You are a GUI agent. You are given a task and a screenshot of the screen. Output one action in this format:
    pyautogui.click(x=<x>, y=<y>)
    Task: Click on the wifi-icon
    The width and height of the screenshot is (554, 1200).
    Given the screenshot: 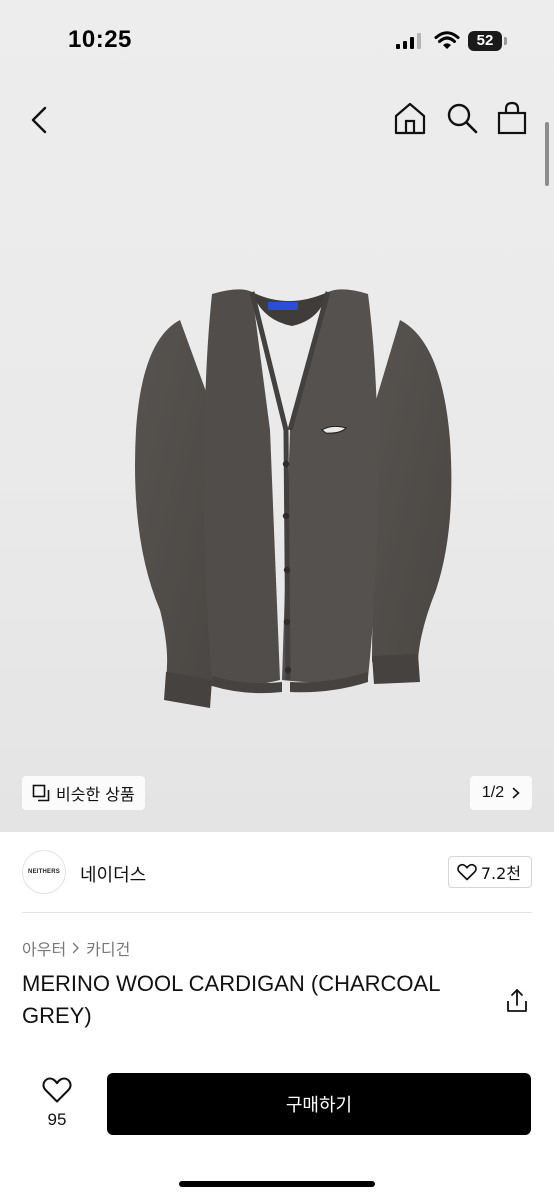 What is the action you would take?
    pyautogui.click(x=447, y=40)
    